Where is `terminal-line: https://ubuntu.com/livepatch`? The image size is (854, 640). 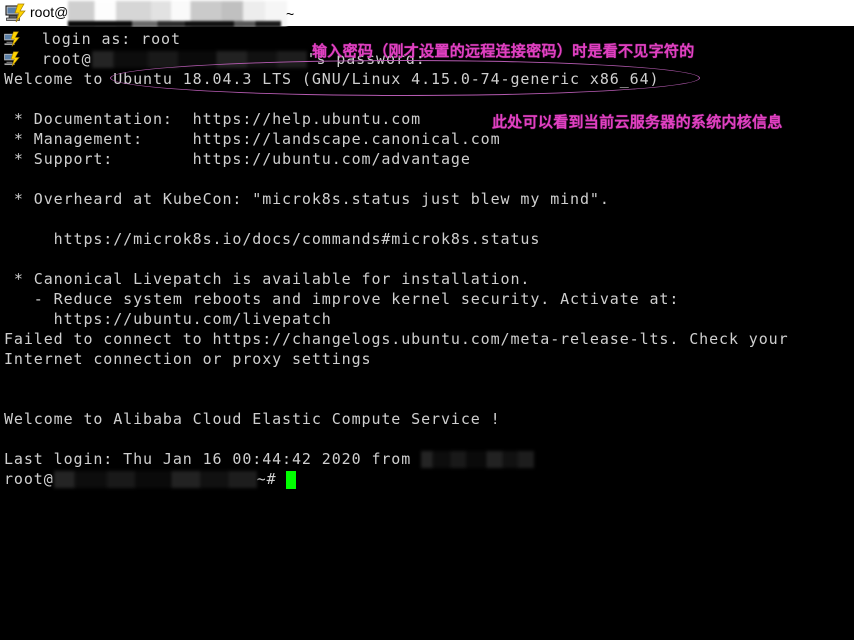 terminal-line: https://ubuntu.com/livepatch is located at coordinates (168, 319).